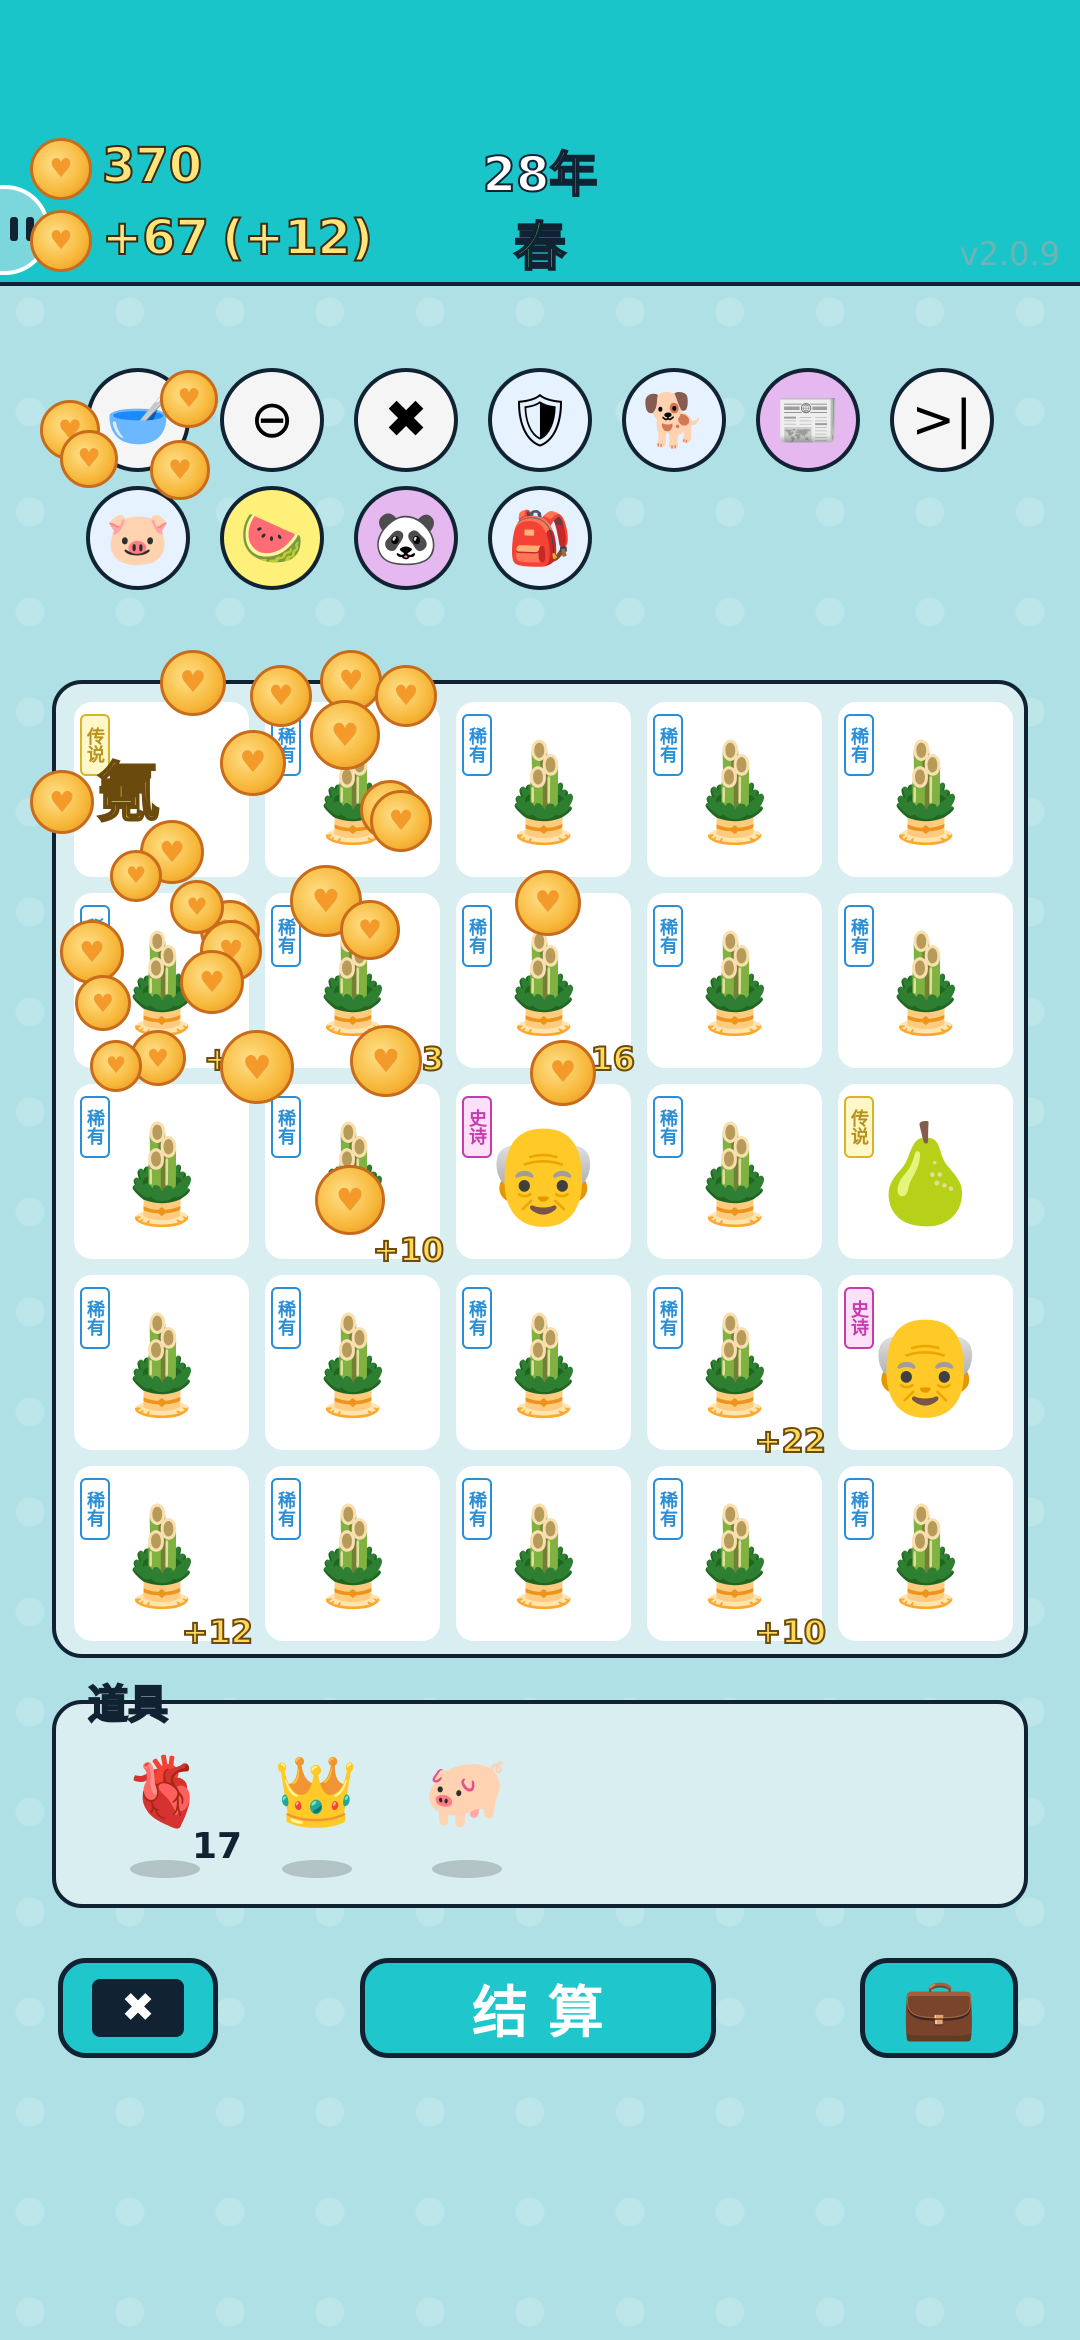 This screenshot has height=2340, width=1080. I want to click on piggy-bank-icon: 🐷, so click(138, 538).